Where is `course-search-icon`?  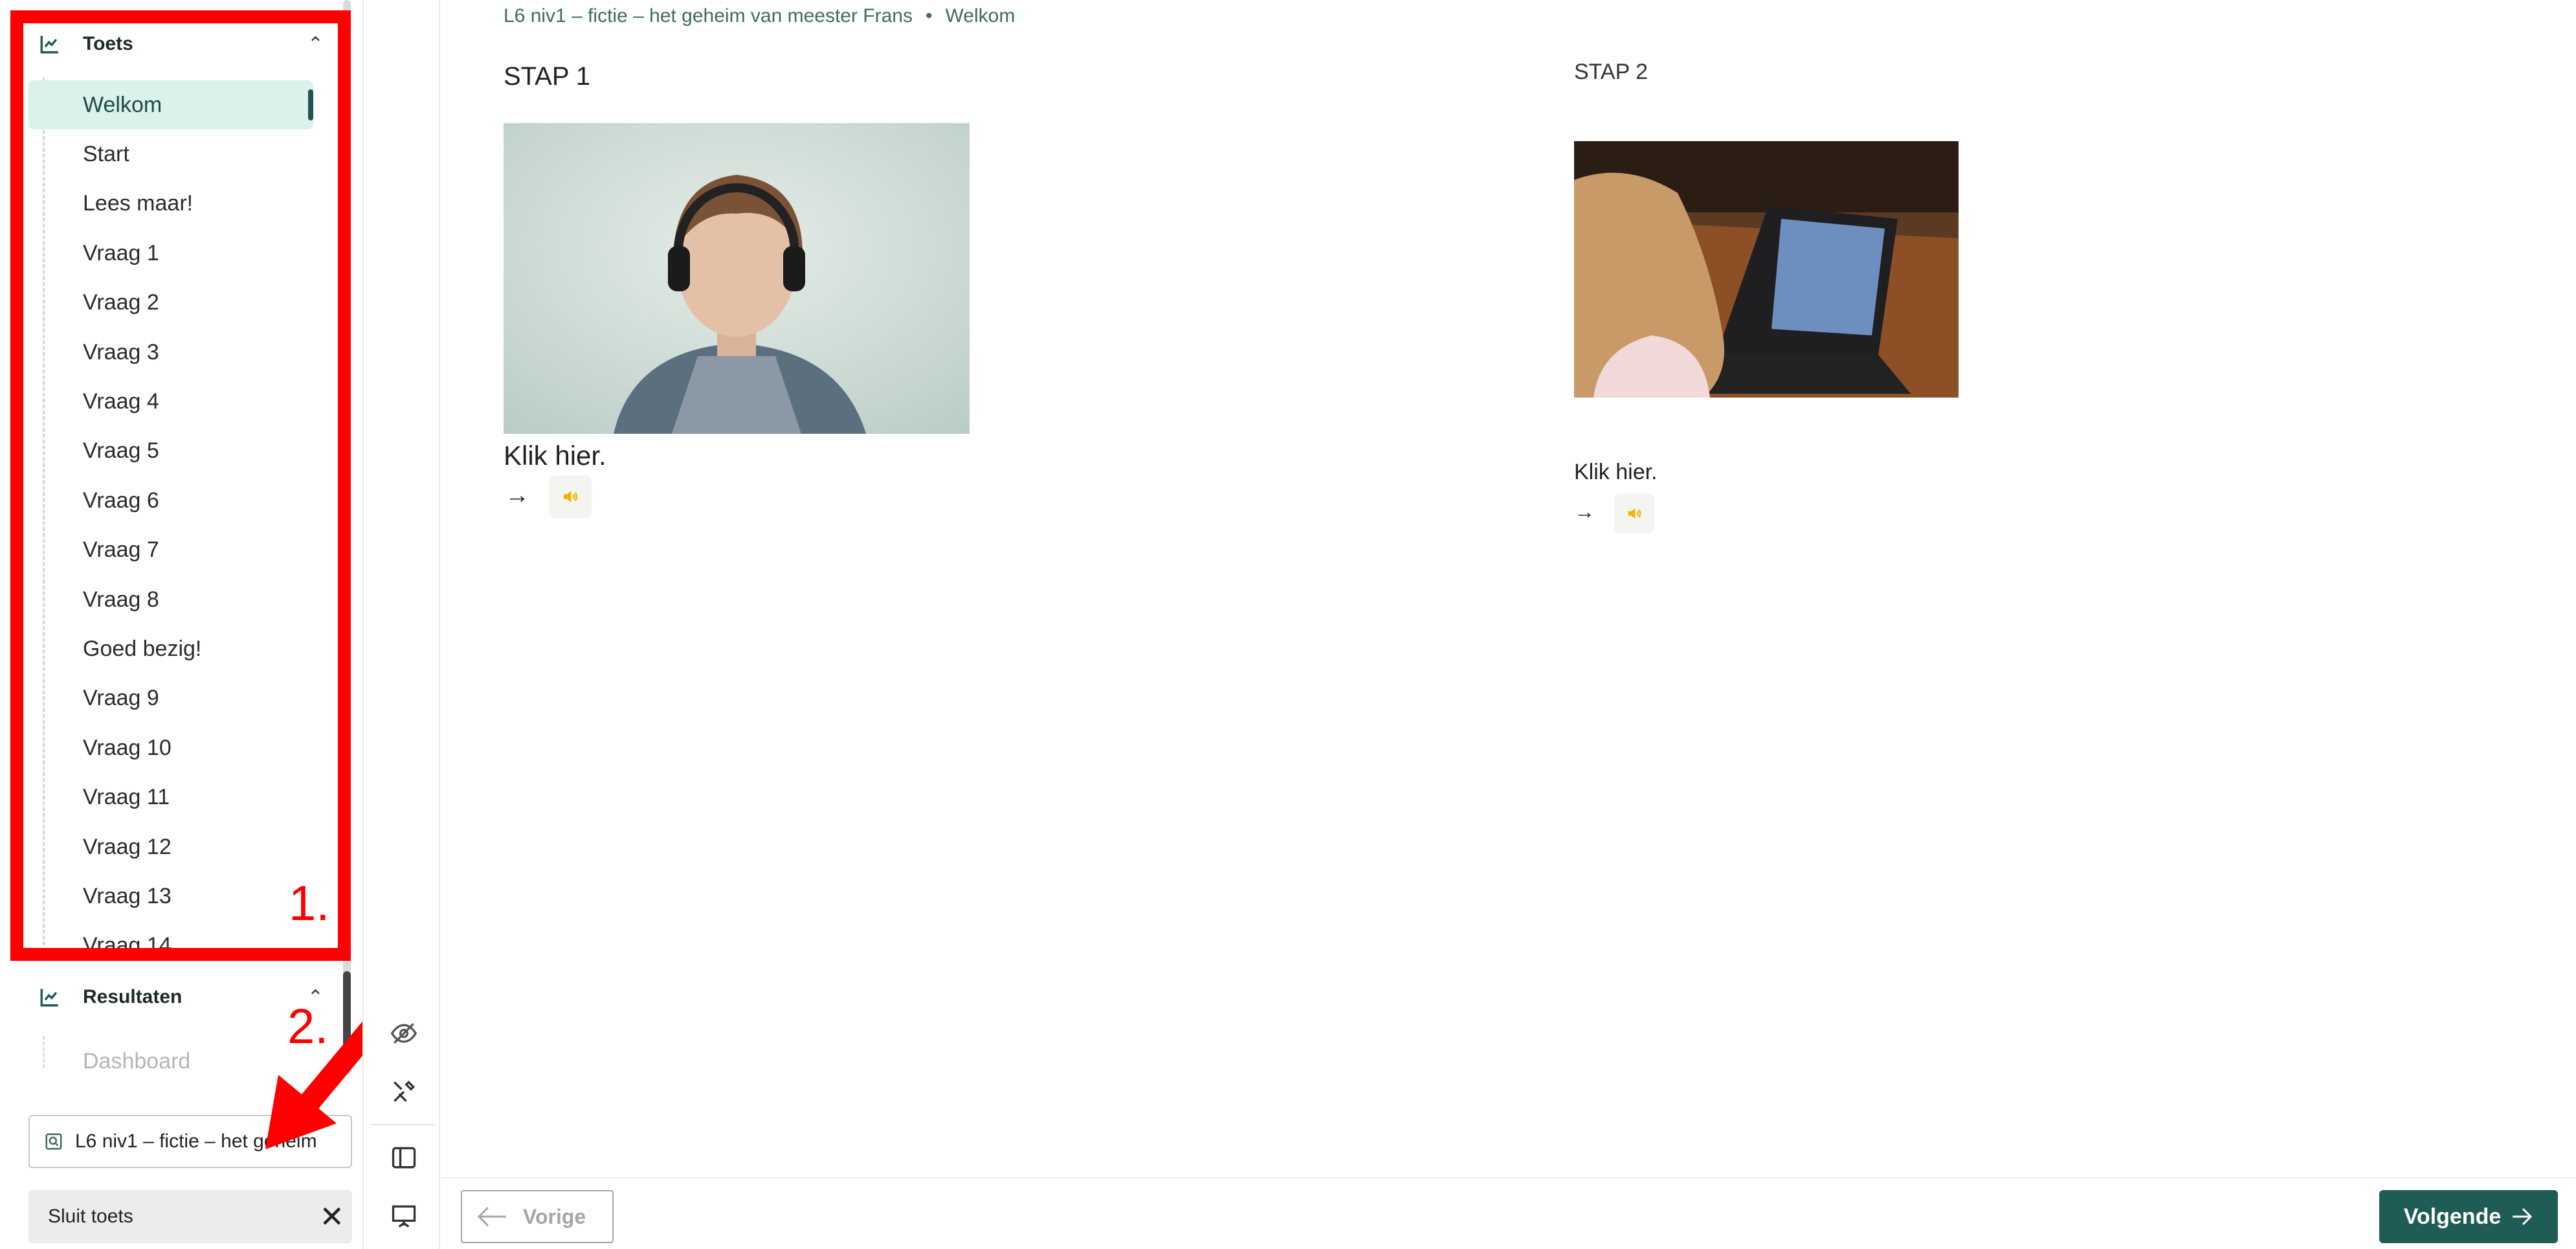
course-search-icon is located at coordinates (53, 1141).